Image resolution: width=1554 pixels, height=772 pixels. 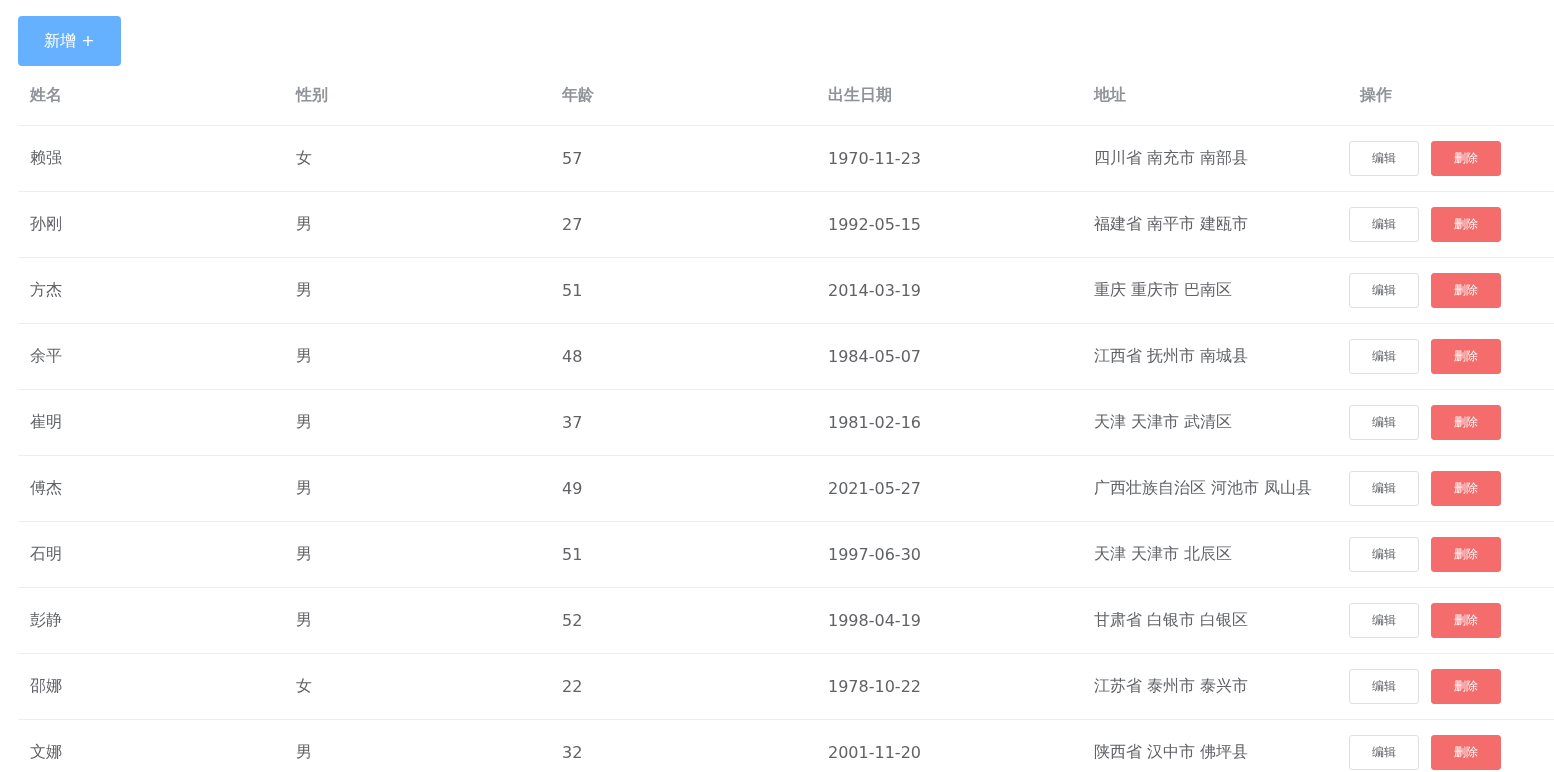 What do you see at coordinates (46, 290) in the screenshot?
I see `table-cell: 方杰` at bounding box center [46, 290].